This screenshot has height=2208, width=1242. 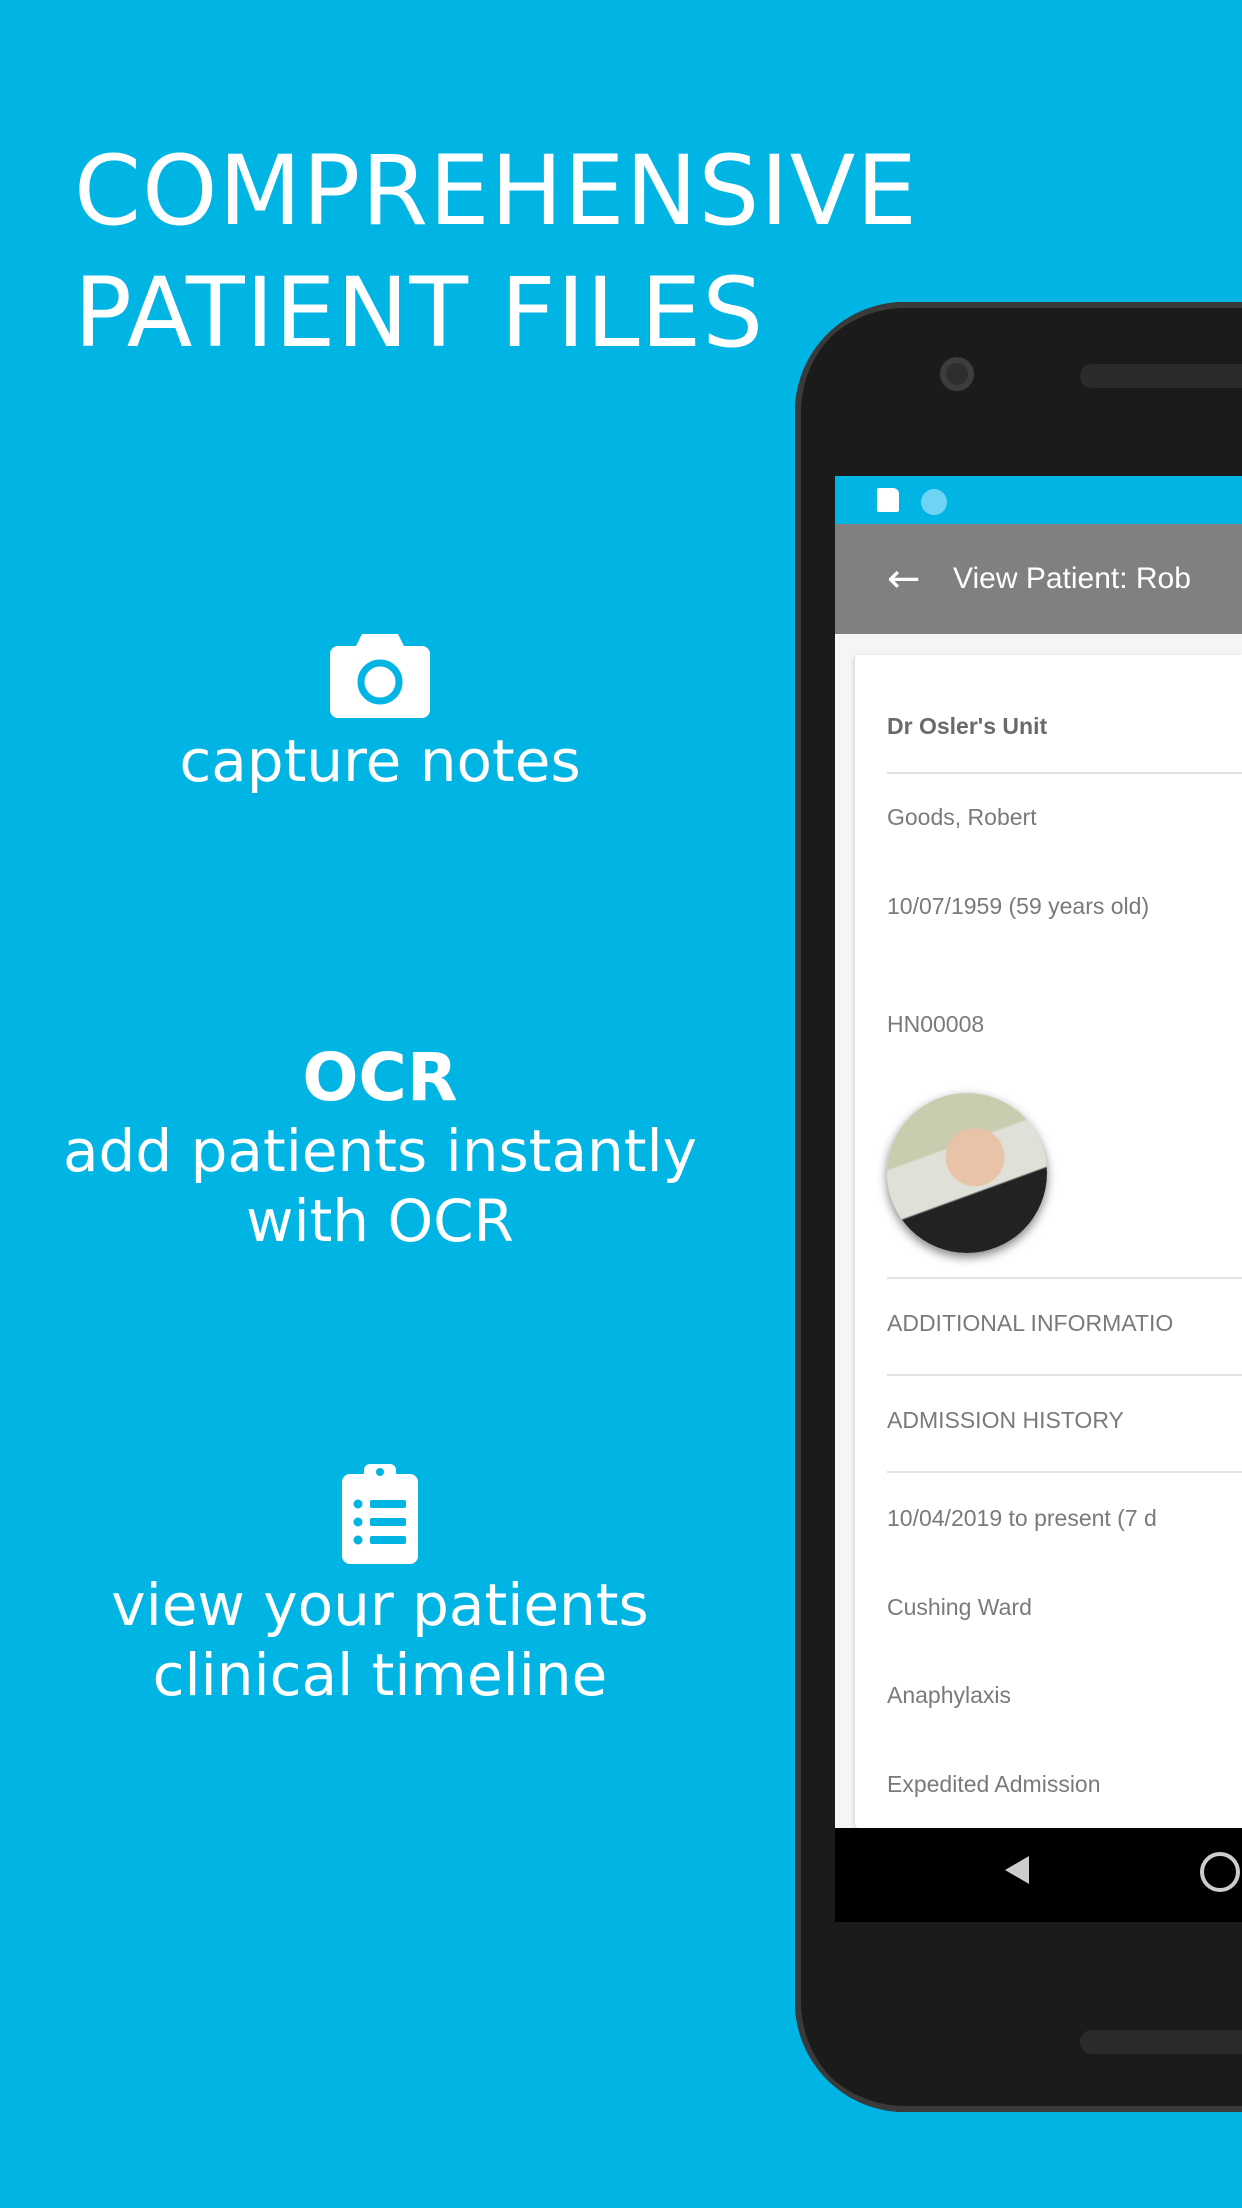 I want to click on admission-ward: Cushing Ward, so click(x=959, y=1607).